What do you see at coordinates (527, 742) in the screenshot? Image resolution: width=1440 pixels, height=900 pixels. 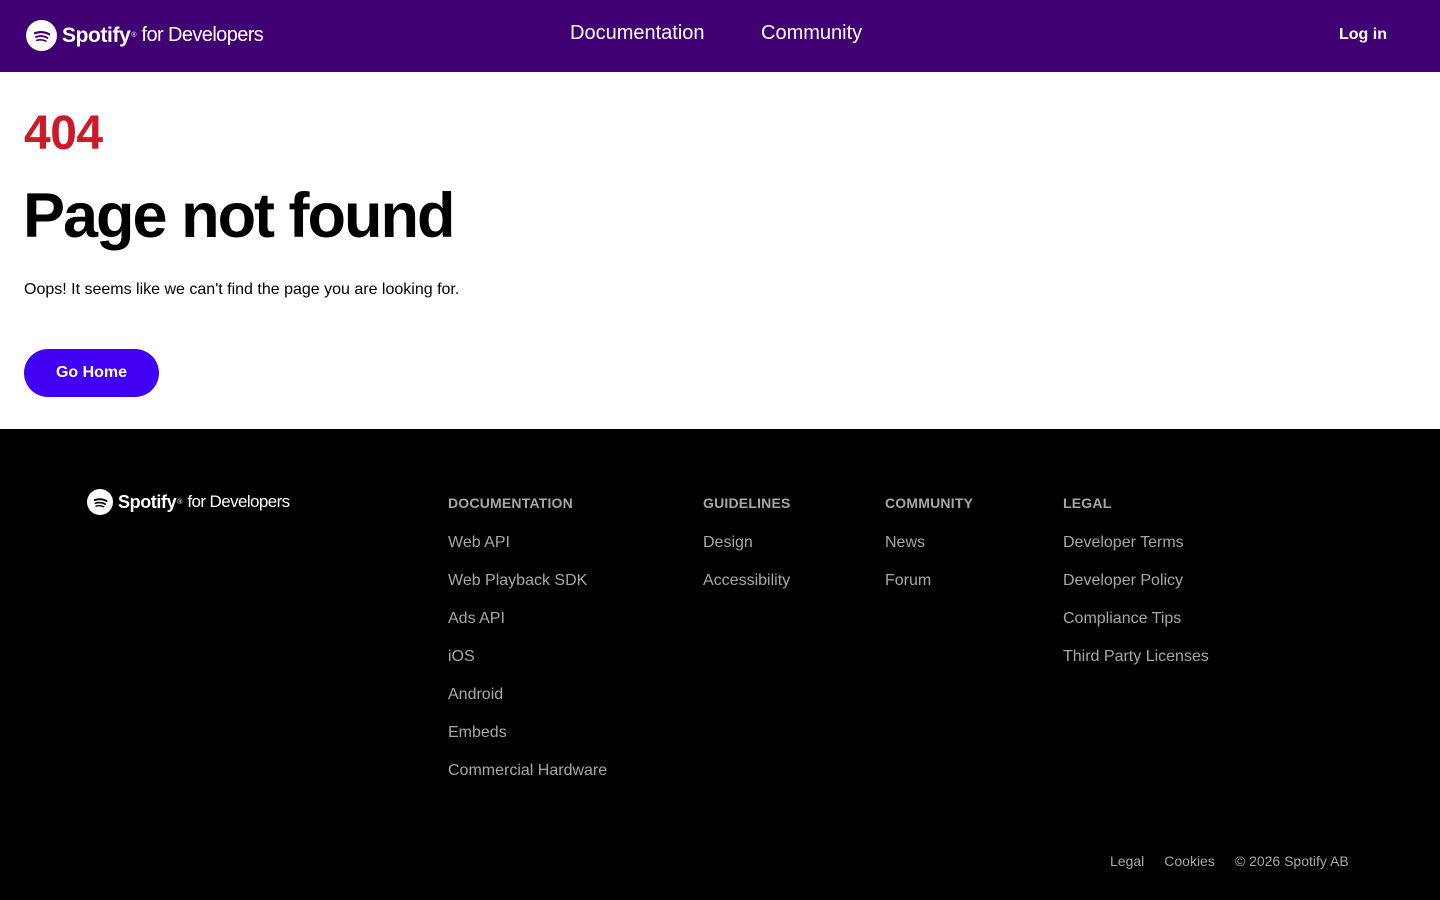 I see `footer-link-embeds: Embeds` at bounding box center [527, 742].